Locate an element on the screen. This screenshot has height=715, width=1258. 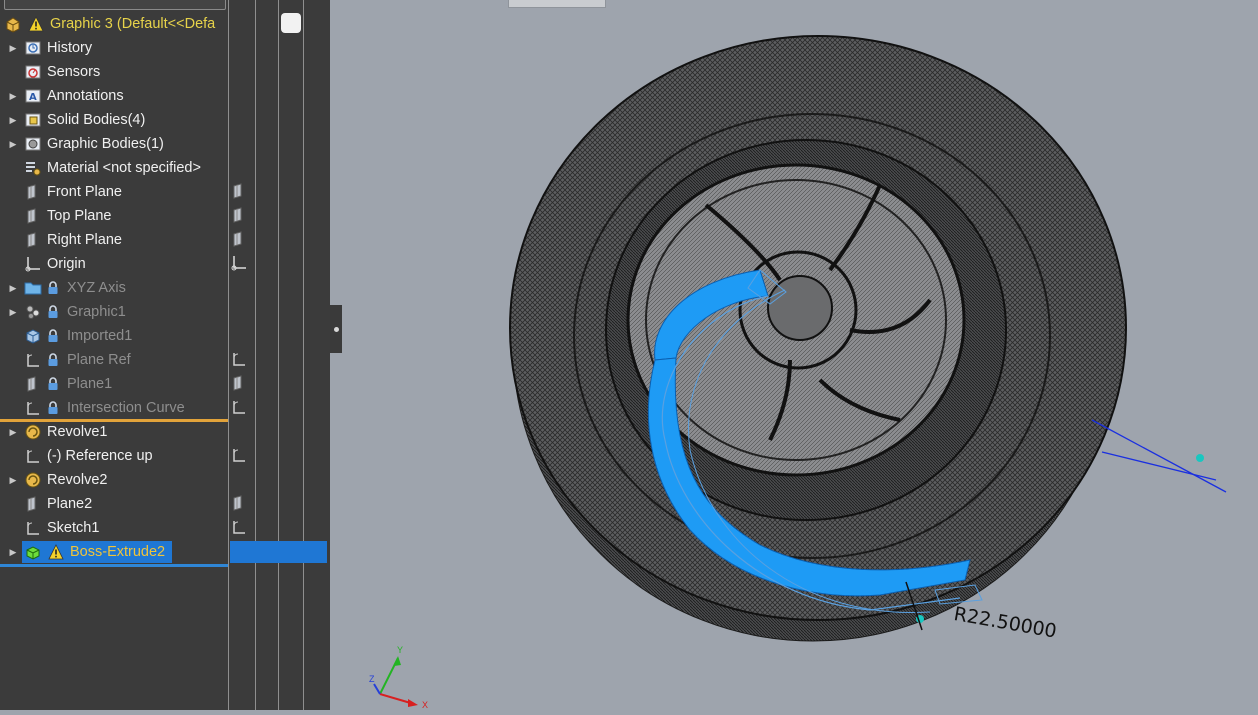
tree-filter-box is located at coordinates (115, 5).